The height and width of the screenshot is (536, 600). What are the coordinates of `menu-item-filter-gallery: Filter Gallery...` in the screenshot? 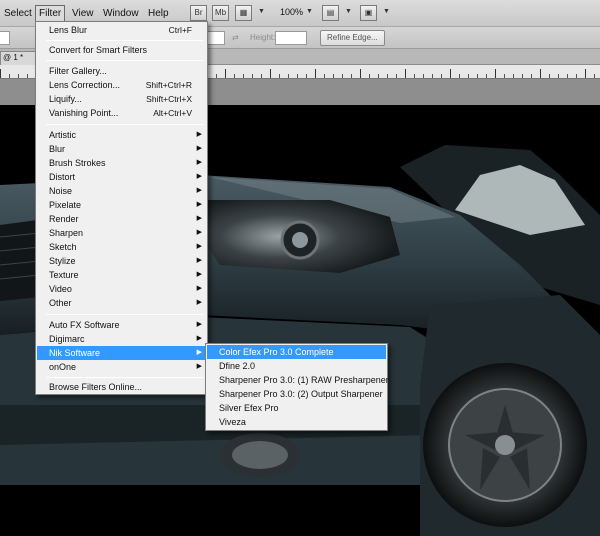 It's located at (121, 71).